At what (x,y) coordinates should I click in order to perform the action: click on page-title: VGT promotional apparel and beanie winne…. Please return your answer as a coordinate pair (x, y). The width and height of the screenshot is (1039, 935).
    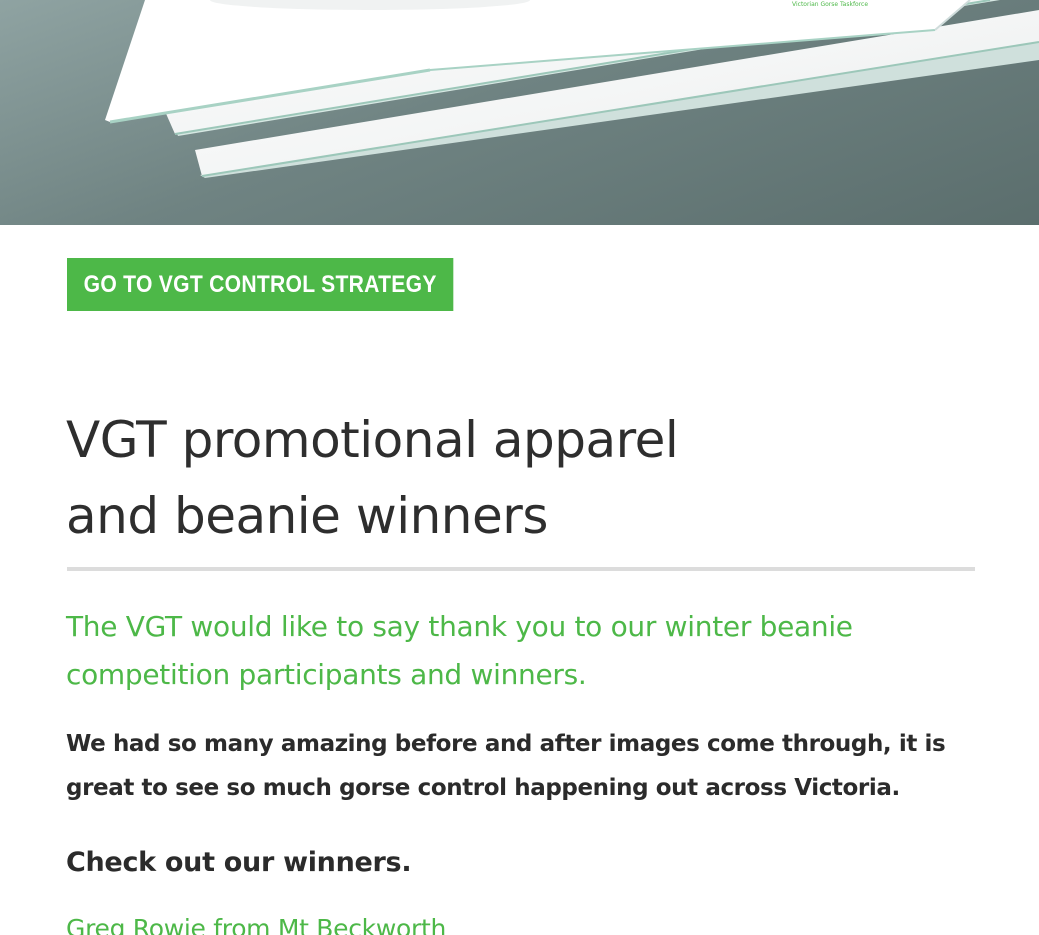
    Looking at the image, I should click on (516, 478).